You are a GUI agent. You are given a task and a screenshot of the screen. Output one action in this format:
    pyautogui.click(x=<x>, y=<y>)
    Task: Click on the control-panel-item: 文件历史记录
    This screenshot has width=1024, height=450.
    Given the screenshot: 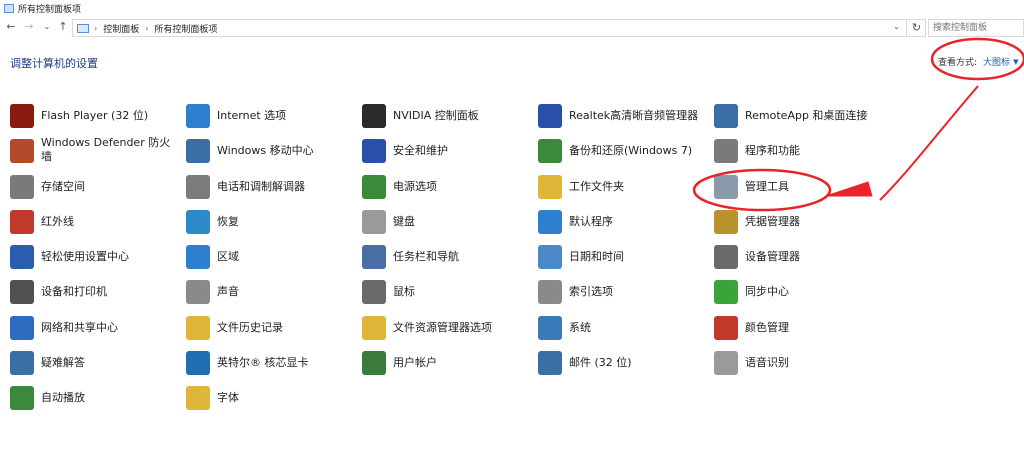 What is the action you would take?
    pyautogui.click(x=272, y=328)
    